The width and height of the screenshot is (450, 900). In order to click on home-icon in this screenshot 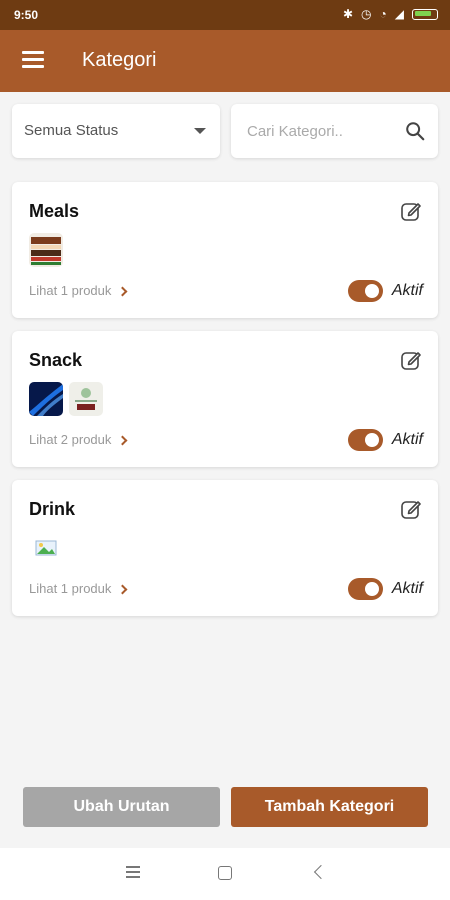, I will do `click(225, 873)`.